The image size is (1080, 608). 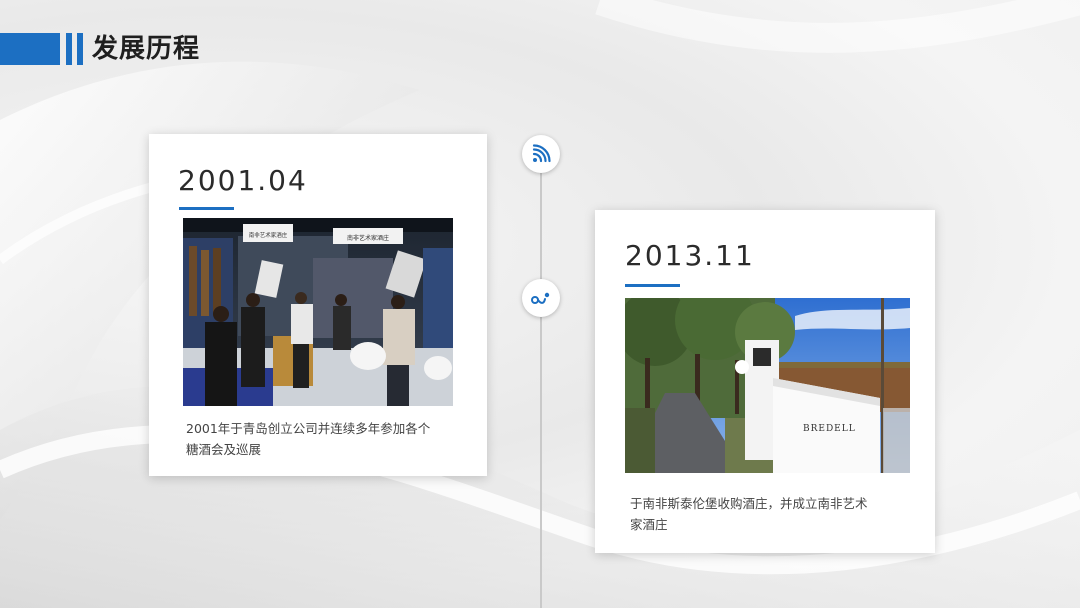 What do you see at coordinates (243, 180) in the screenshot?
I see `event-date: 2001.04` at bounding box center [243, 180].